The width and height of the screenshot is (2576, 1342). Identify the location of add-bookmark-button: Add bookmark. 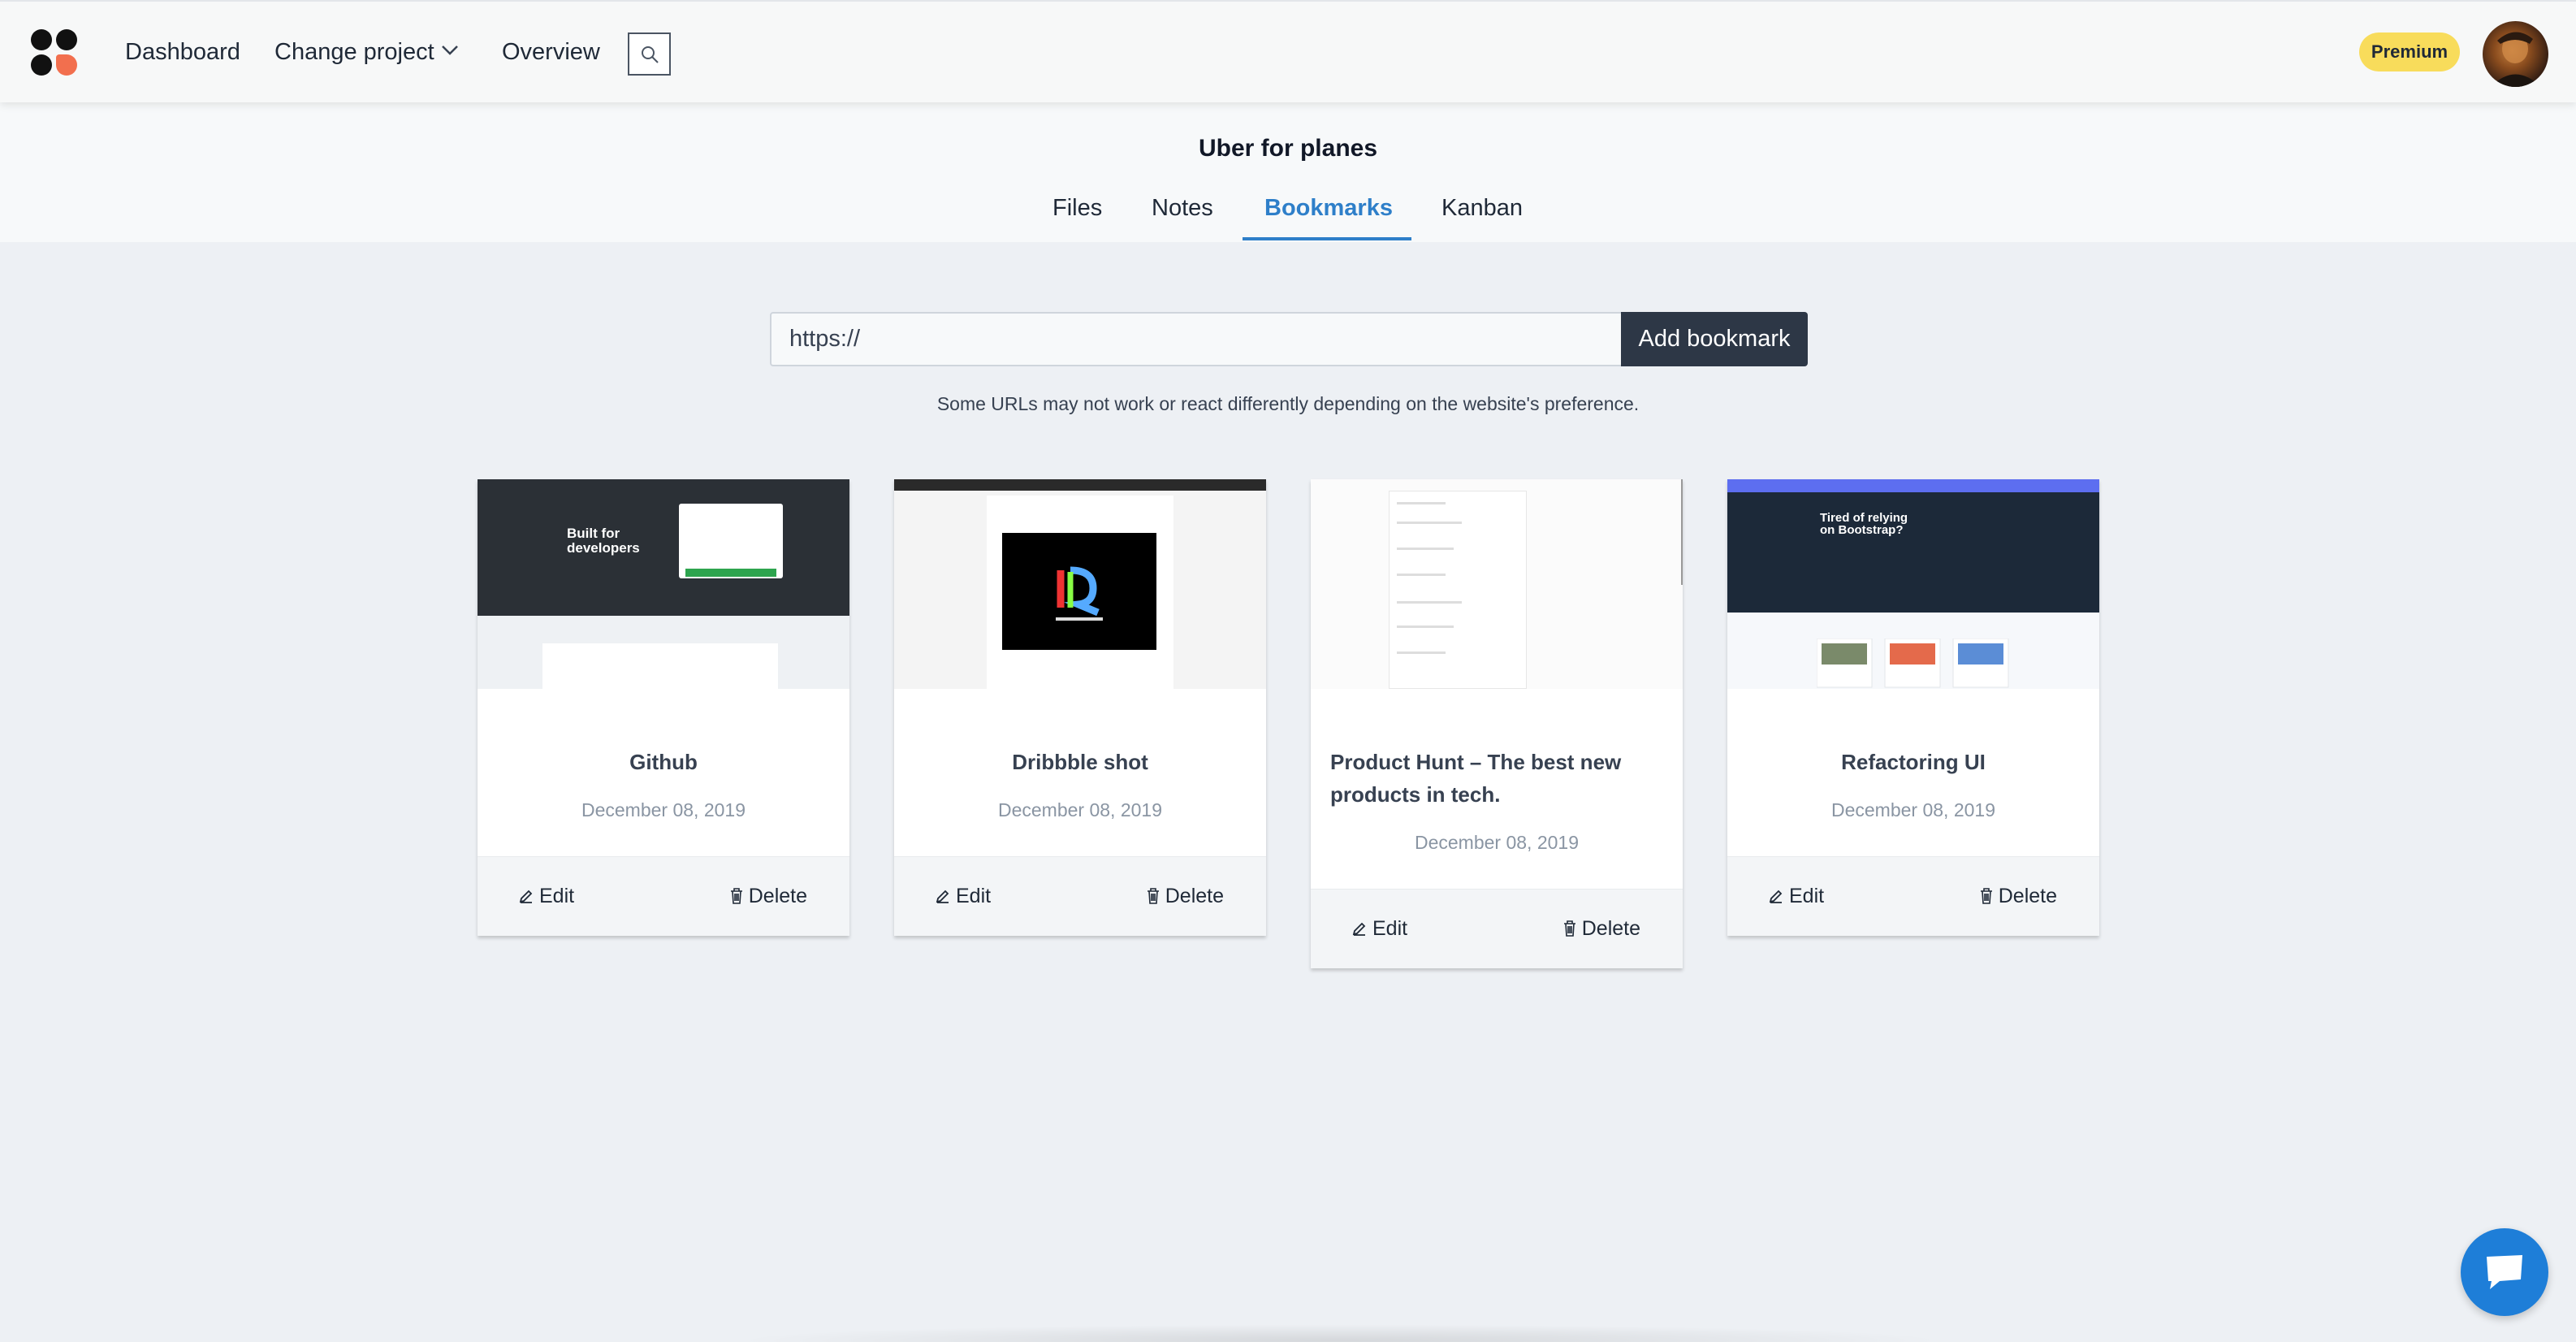
(1715, 339).